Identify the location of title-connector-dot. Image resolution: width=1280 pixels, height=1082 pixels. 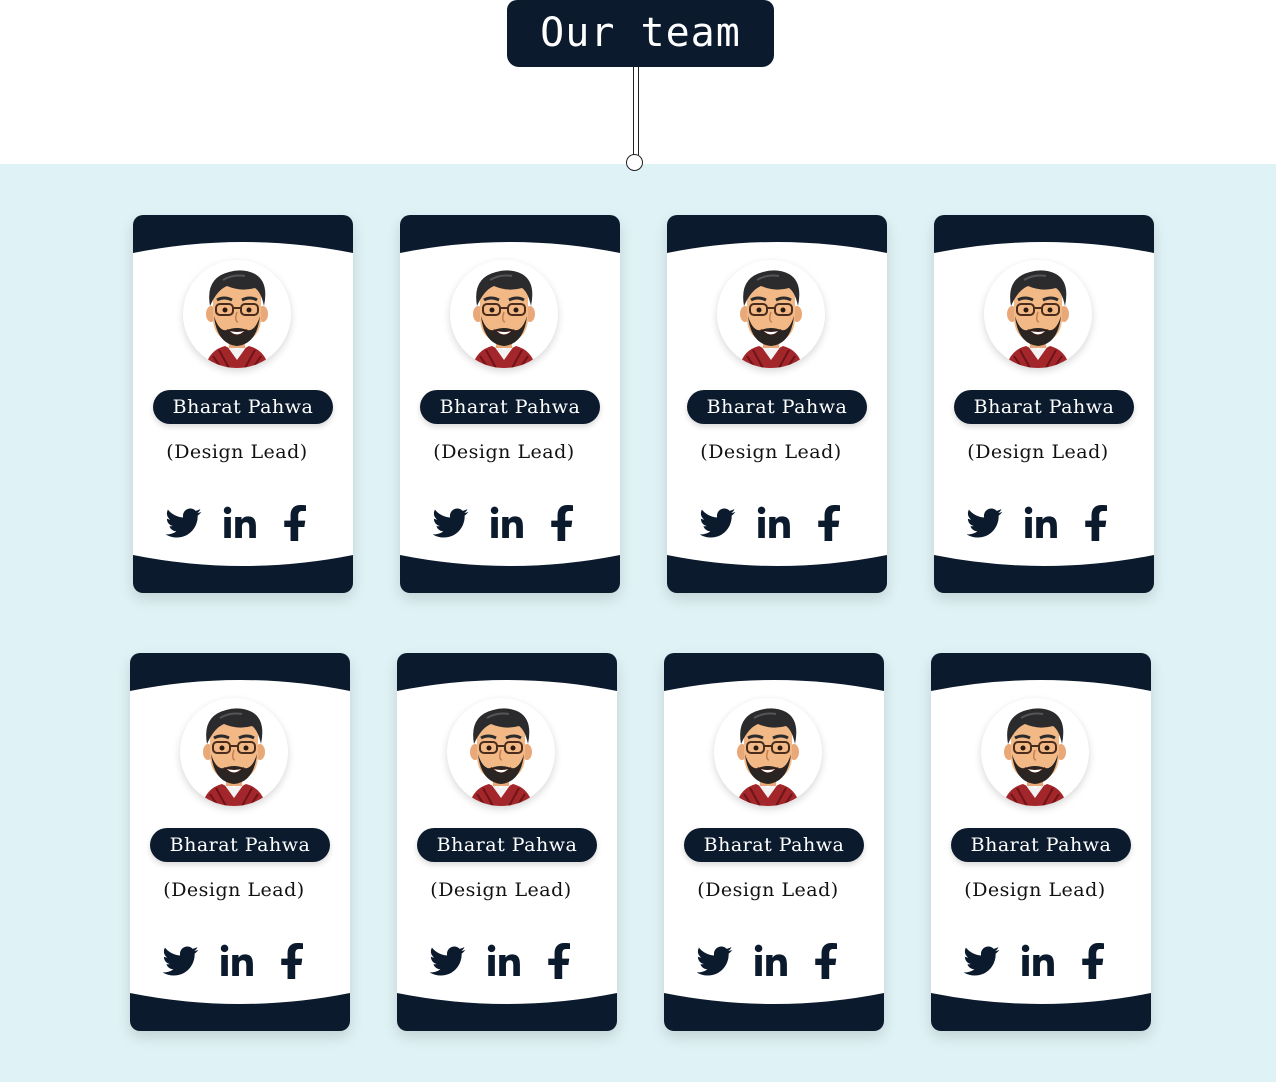
(634, 162).